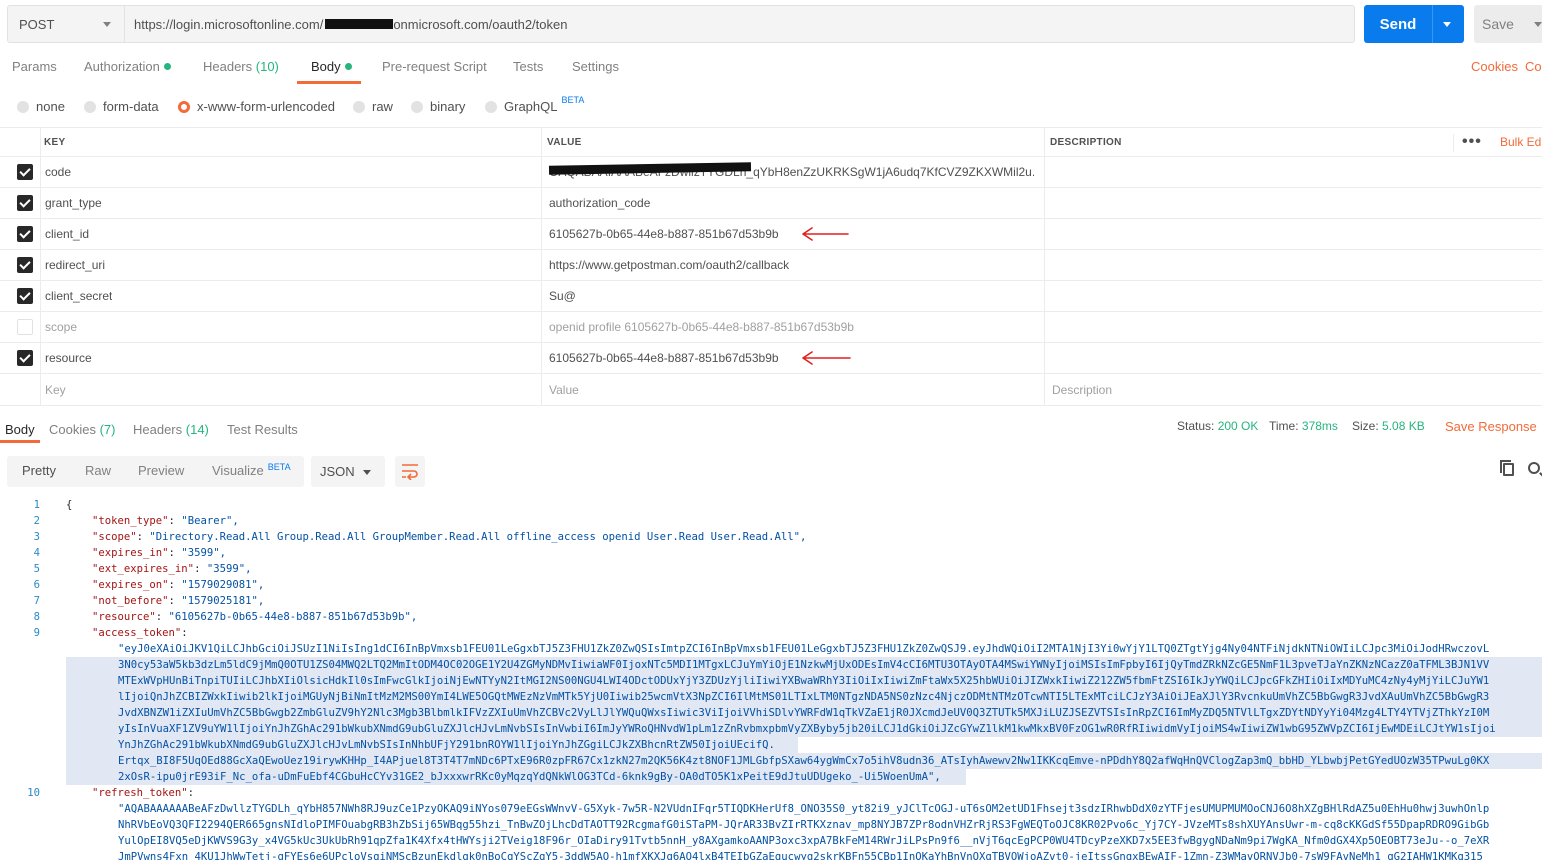 The height and width of the screenshot is (860, 1542). I want to click on view-pretty-button: Pretty, so click(39, 470).